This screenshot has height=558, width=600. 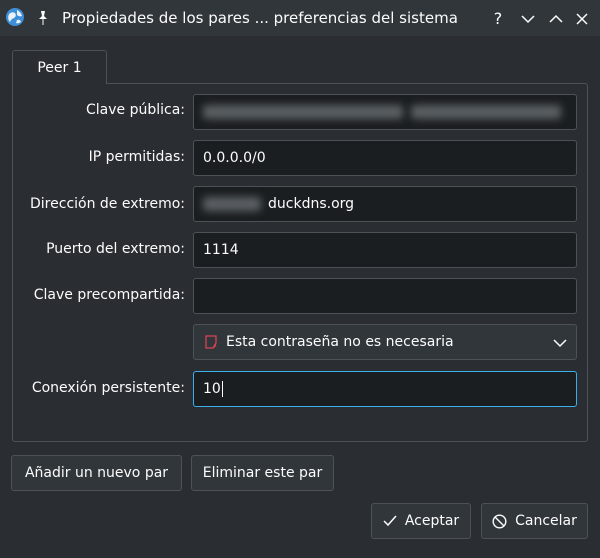 I want to click on remove-peer-button: Eliminar este par, so click(x=262, y=473).